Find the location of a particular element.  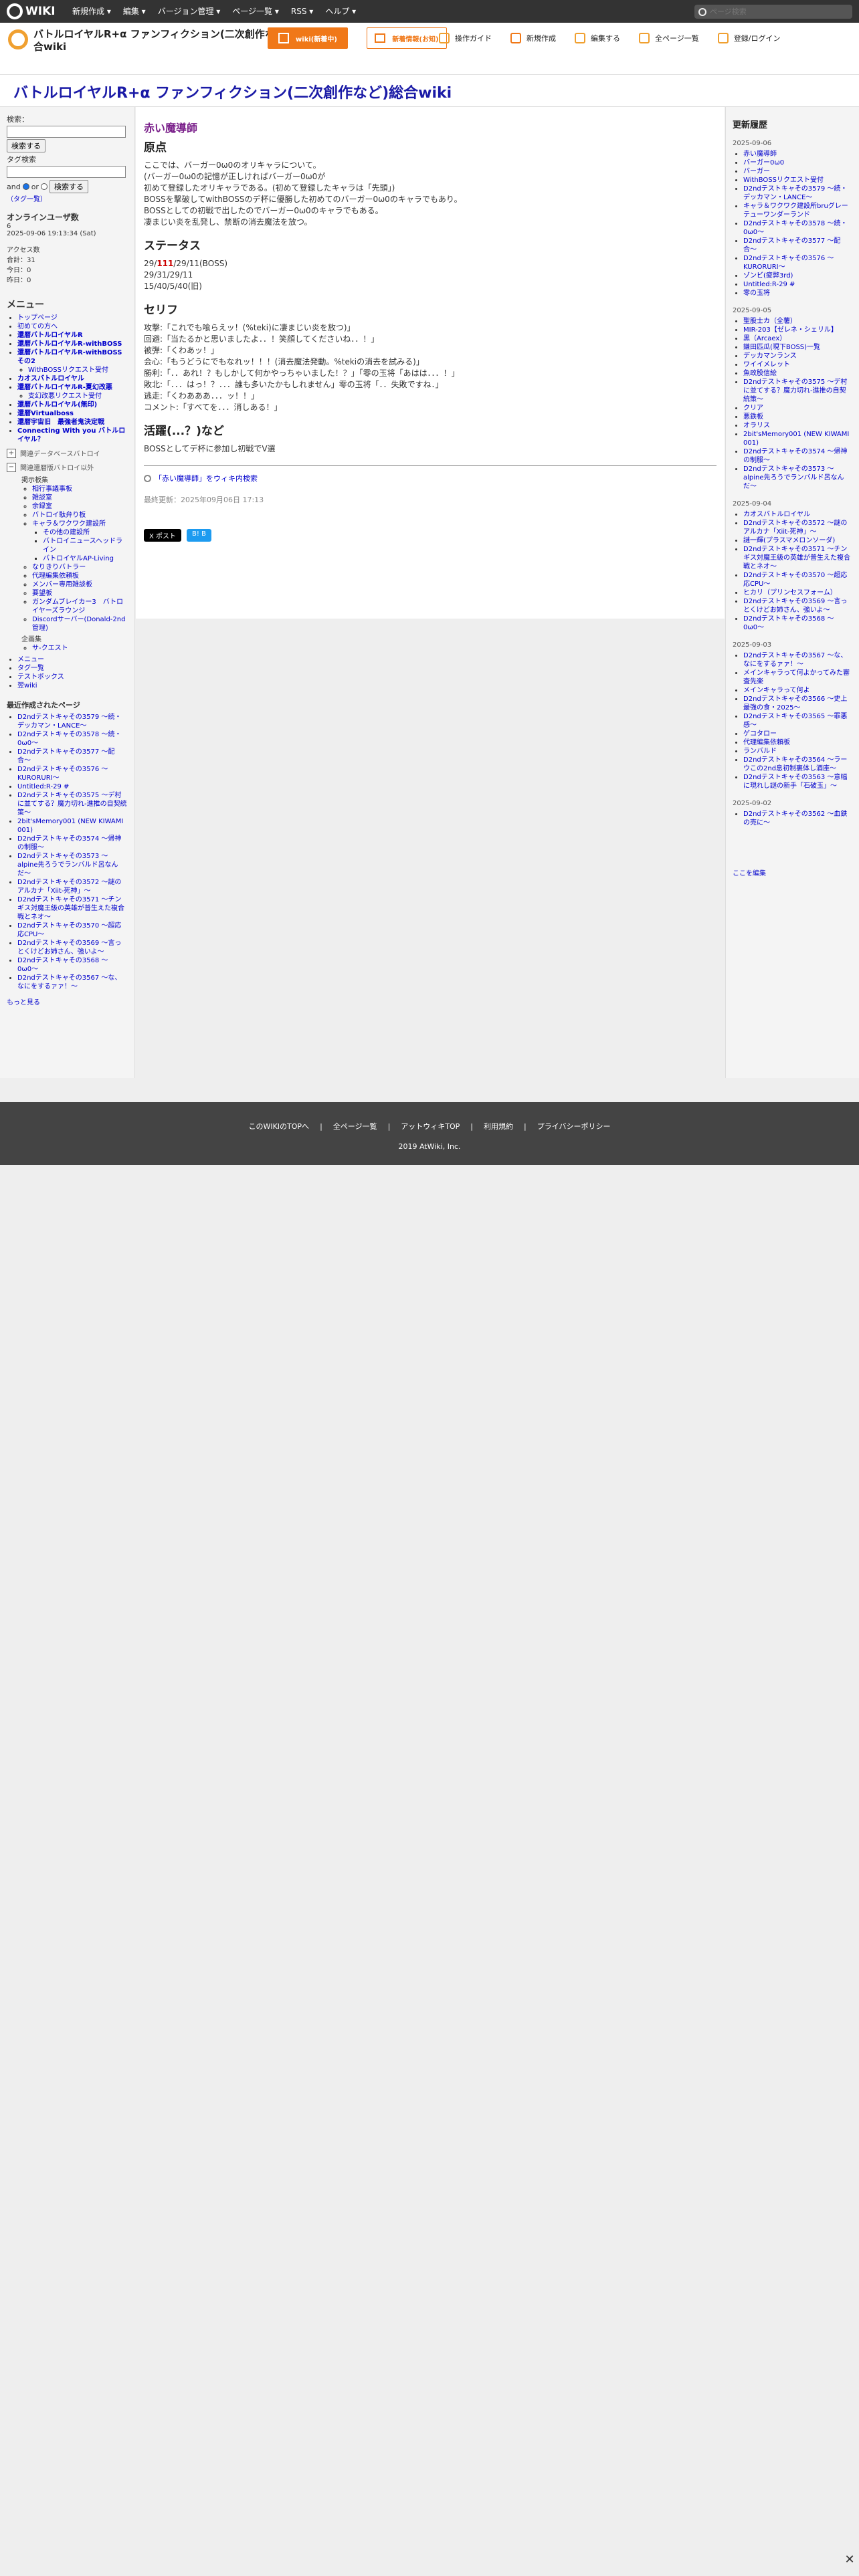

history-link: D2ndテストキャその3575 〜デ村に並てする？魔力切れ-進推の自契統策〜 is located at coordinates (795, 391).